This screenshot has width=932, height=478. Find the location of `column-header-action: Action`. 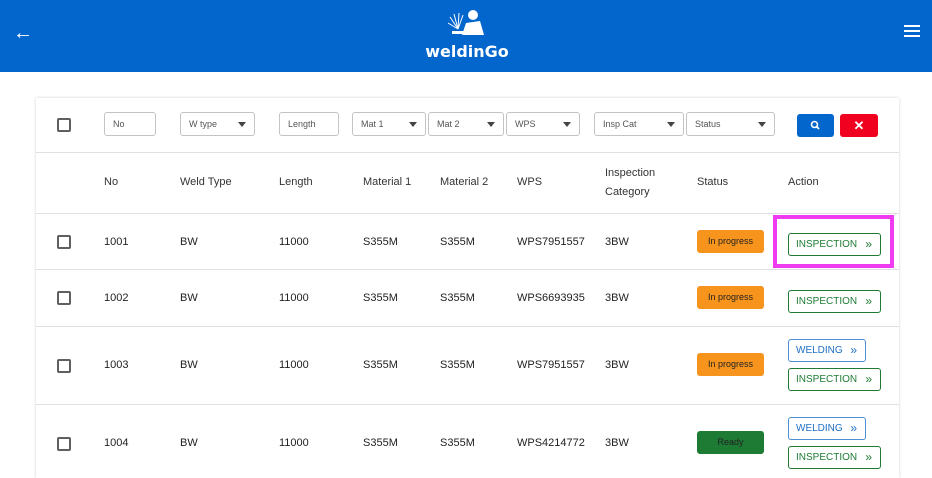

column-header-action: Action is located at coordinates (803, 182).